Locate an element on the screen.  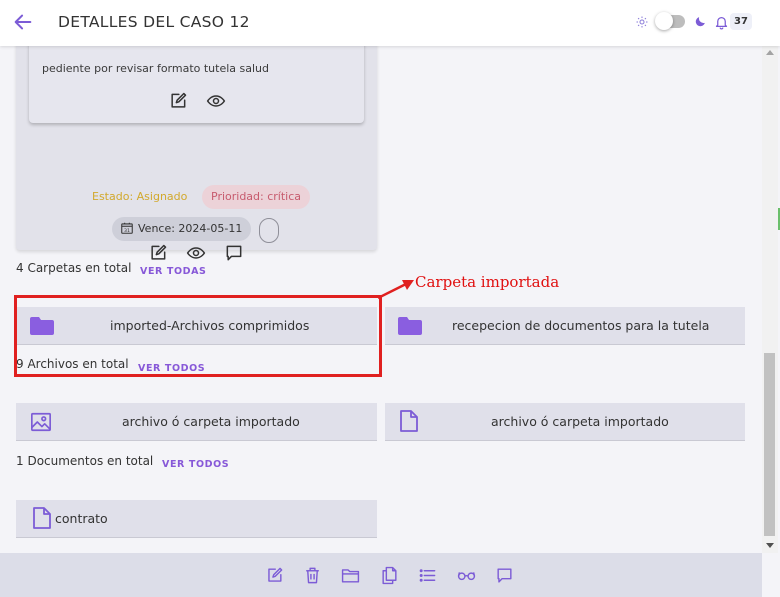
back-arrow-icon is located at coordinates (23, 22).